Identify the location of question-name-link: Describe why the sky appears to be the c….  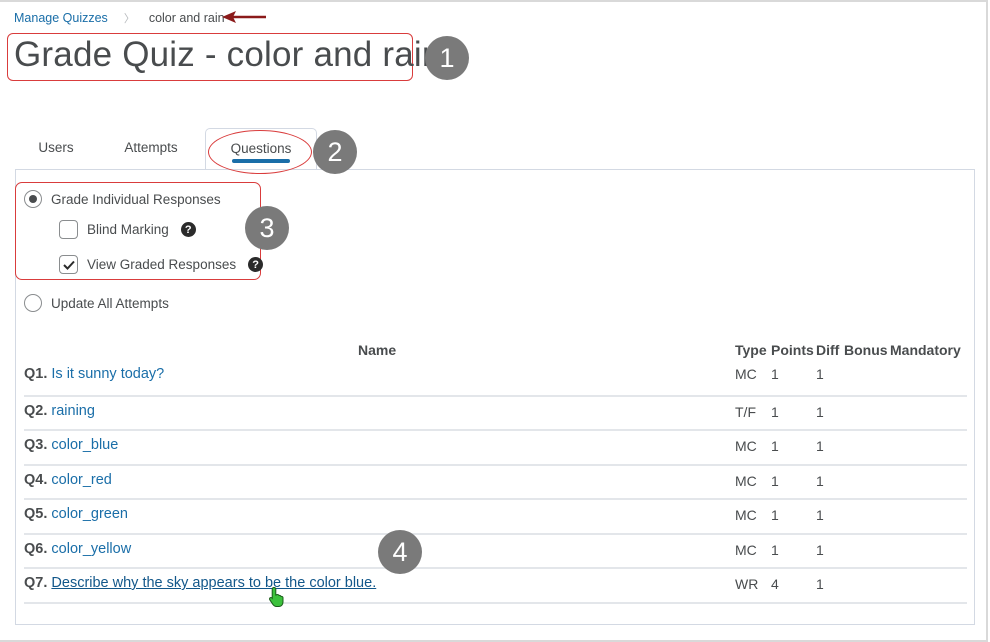
(213, 583).